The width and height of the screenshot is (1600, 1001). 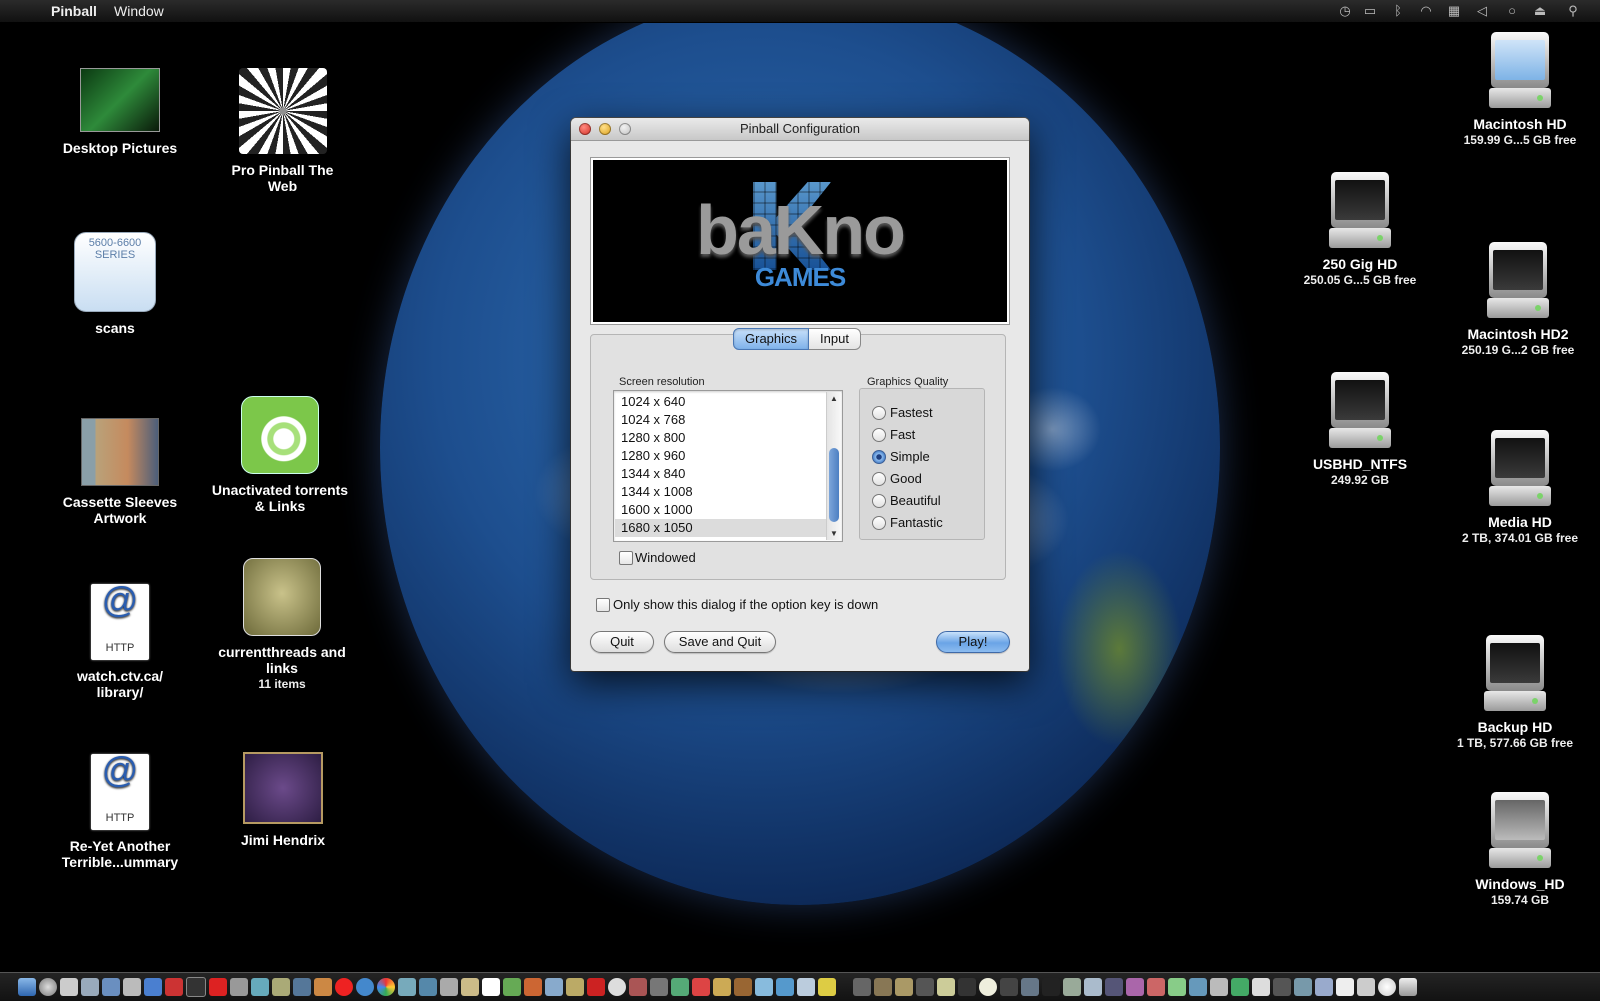 What do you see at coordinates (879, 457) in the screenshot?
I see `radio-simple` at bounding box center [879, 457].